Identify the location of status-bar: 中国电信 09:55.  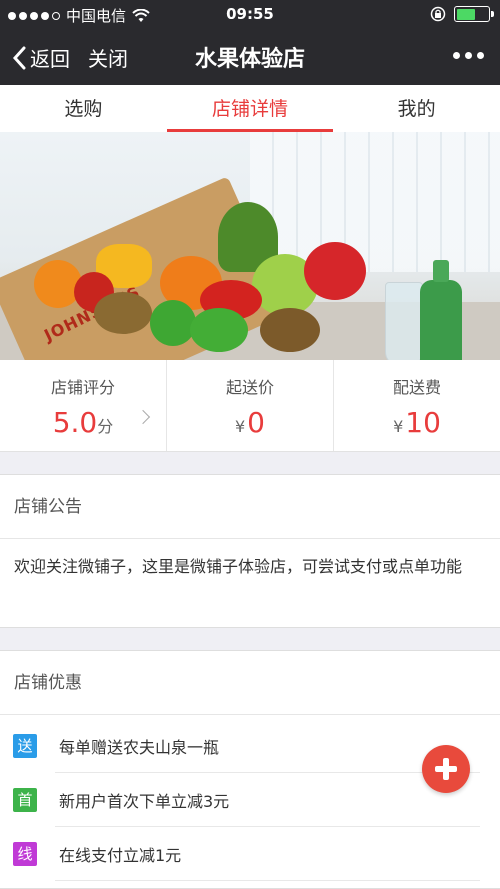
(250, 15).